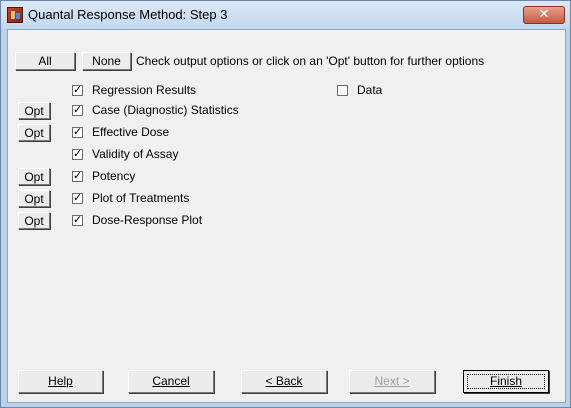 Image resolution: width=571 pixels, height=408 pixels. I want to click on checkbox-plot-of-treatments, so click(77, 197).